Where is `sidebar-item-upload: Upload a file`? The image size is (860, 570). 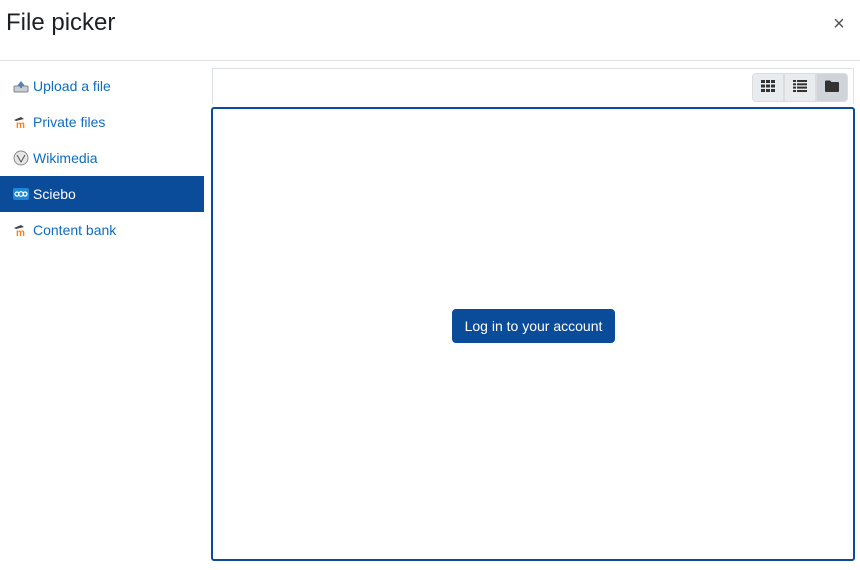 sidebar-item-upload: Upload a file is located at coordinates (102, 86).